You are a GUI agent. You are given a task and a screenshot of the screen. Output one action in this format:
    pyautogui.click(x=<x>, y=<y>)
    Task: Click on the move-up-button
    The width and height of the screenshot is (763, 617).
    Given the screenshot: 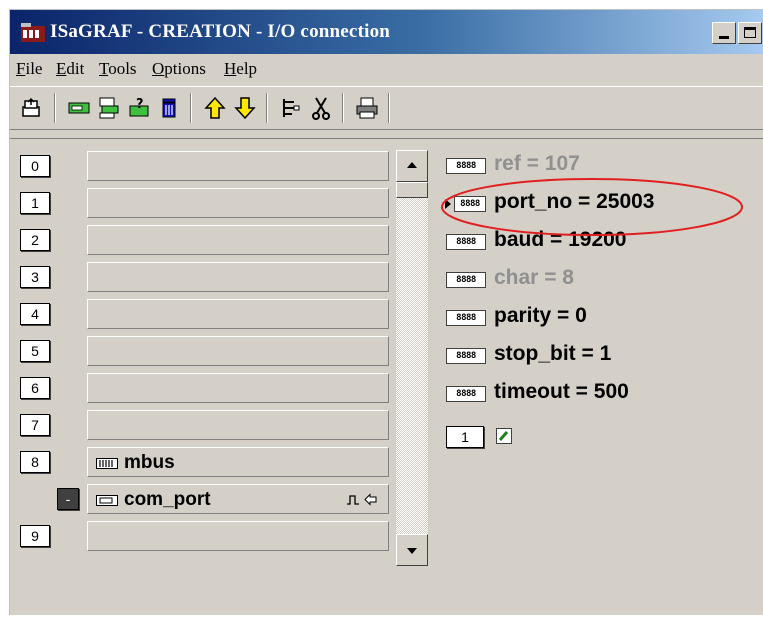 What is the action you would take?
    pyautogui.click(x=215, y=108)
    